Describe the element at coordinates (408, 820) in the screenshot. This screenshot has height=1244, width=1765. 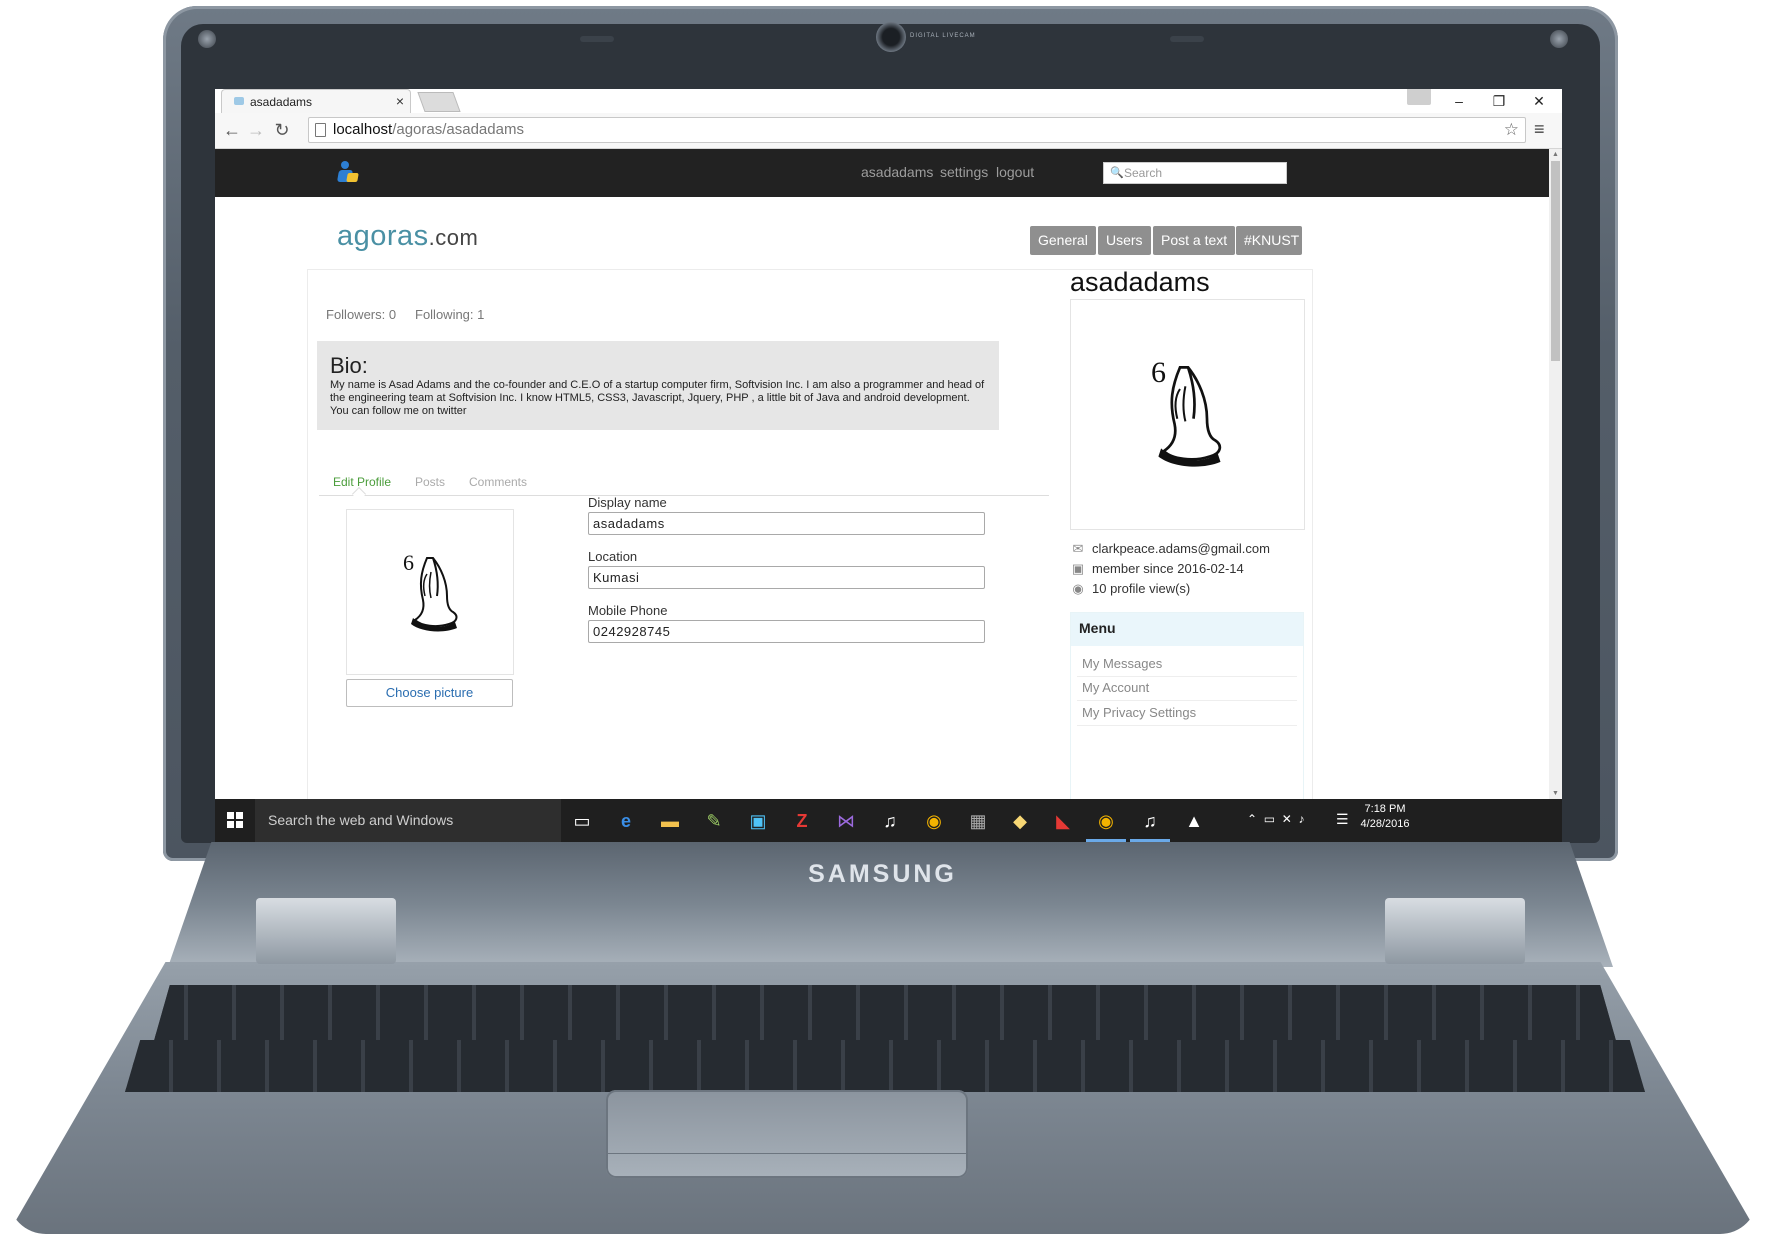
I see `taskbar-search: Search the web and Windows` at that location.